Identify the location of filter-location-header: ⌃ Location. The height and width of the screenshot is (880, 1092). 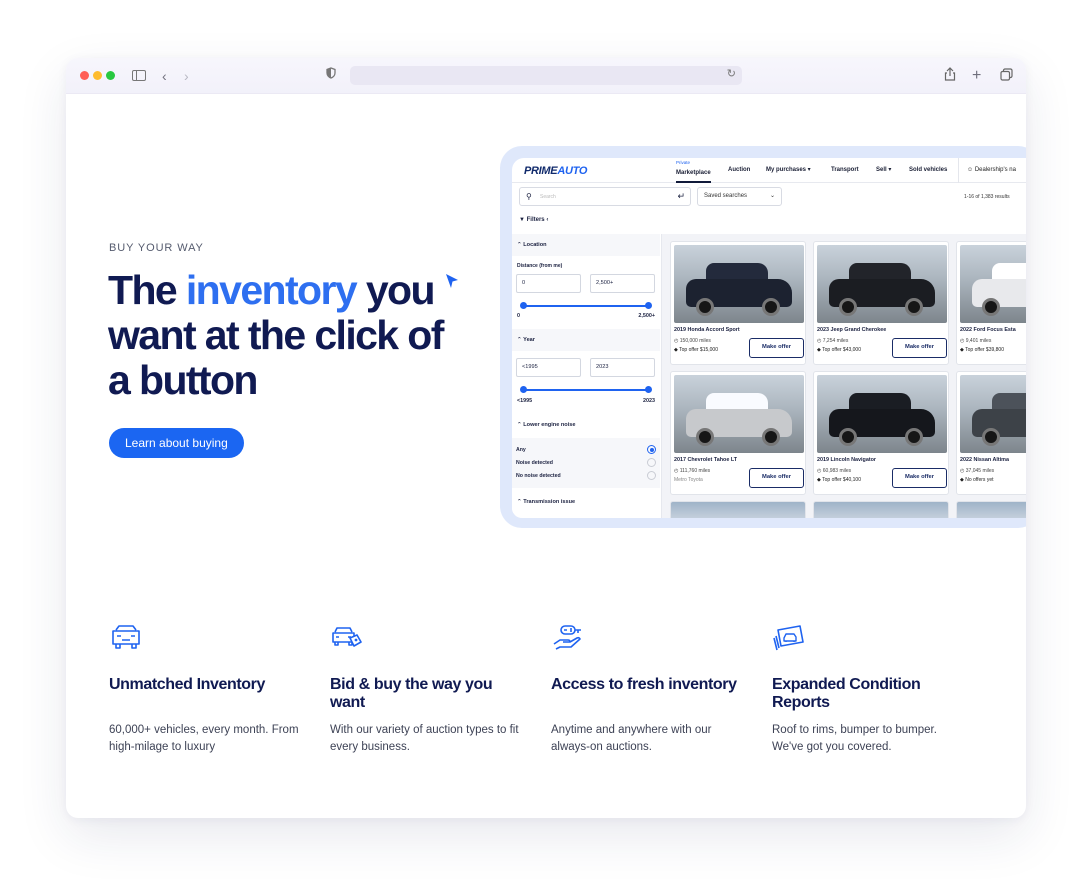
(586, 245).